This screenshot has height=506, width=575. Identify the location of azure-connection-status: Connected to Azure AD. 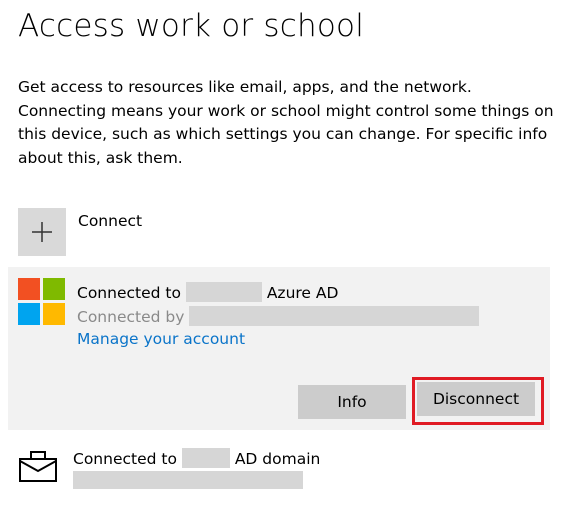
(207, 292).